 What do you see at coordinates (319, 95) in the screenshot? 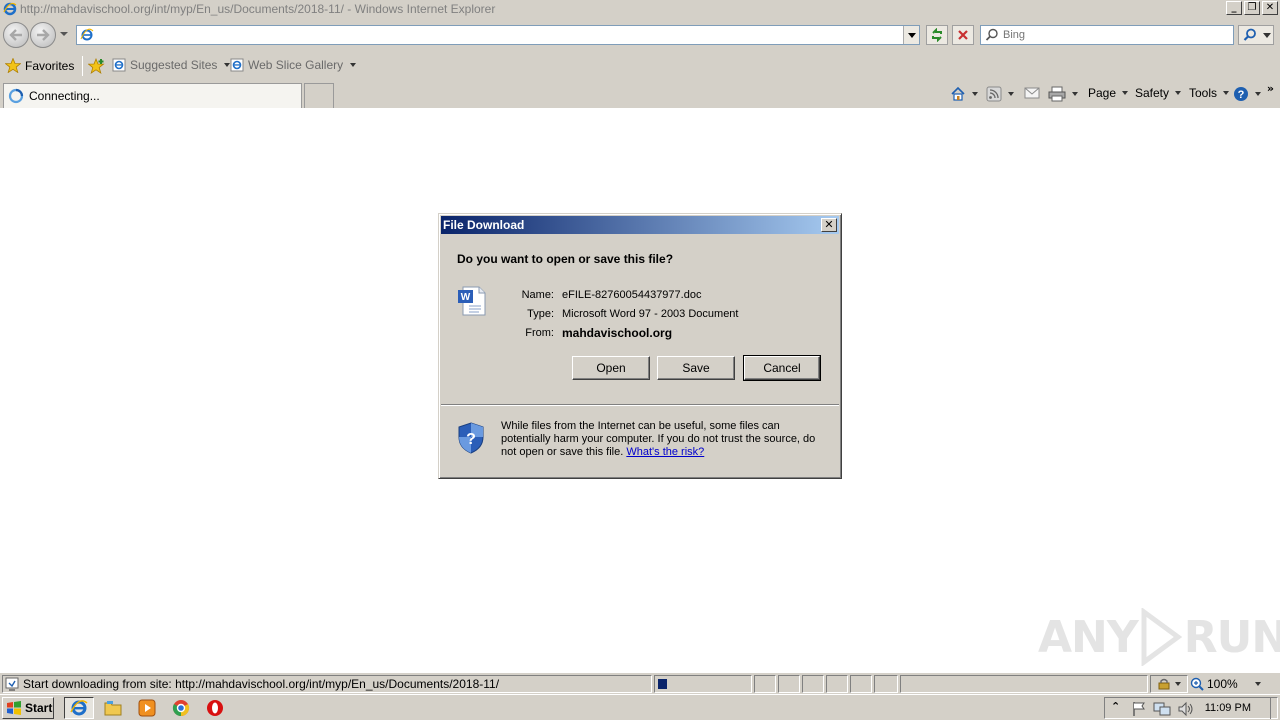
I see `new-tab-button` at bounding box center [319, 95].